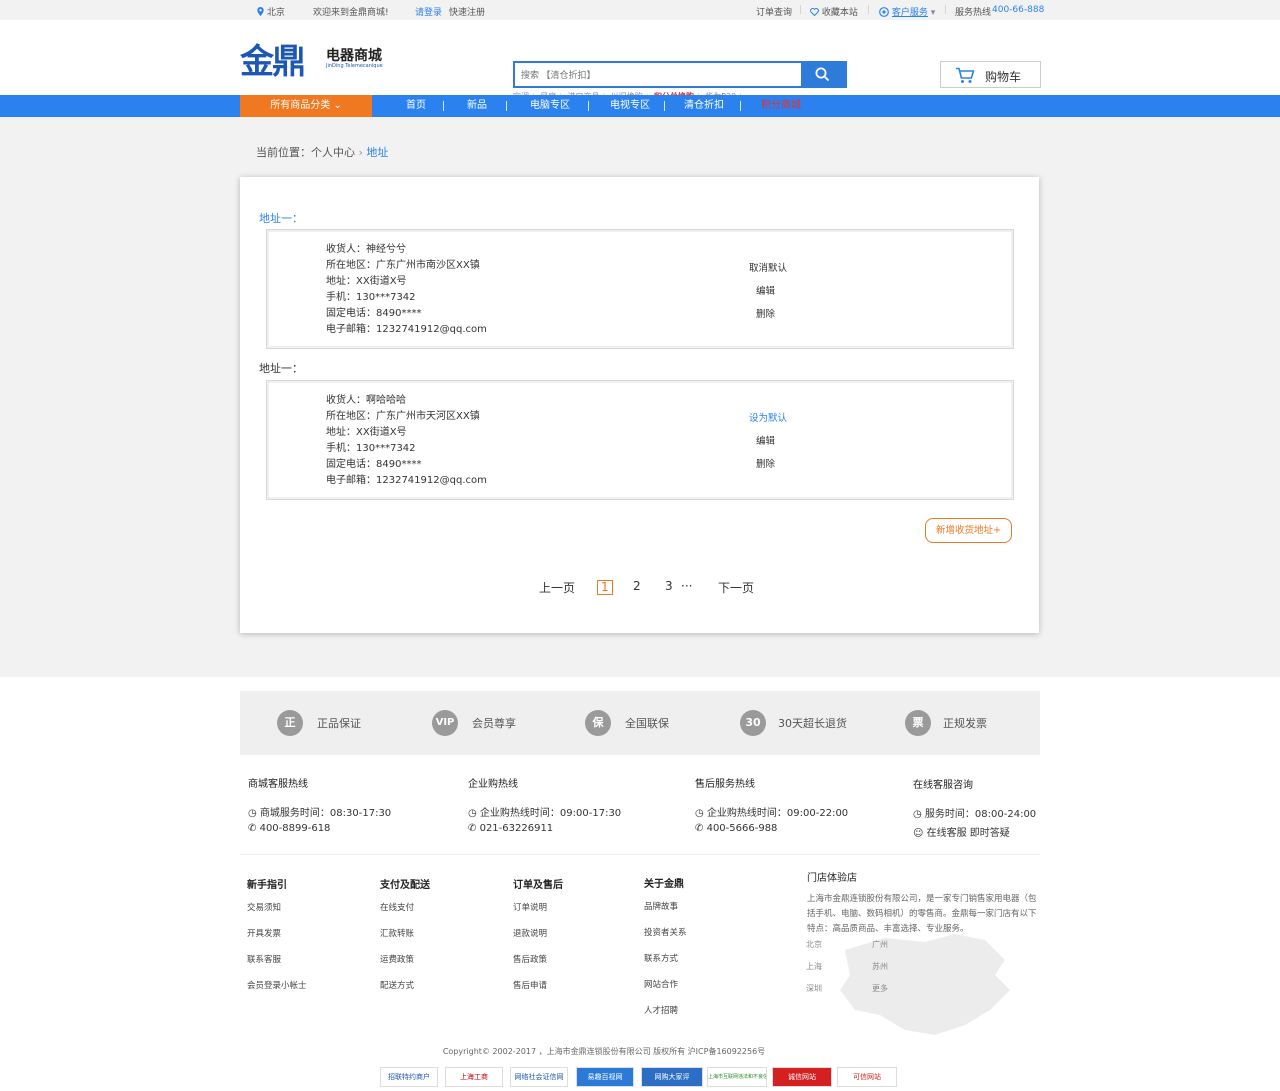 This screenshot has height=1091, width=1280. What do you see at coordinates (907, 11) in the screenshot?
I see `customer-service-menu: 客户服务 ▾` at bounding box center [907, 11].